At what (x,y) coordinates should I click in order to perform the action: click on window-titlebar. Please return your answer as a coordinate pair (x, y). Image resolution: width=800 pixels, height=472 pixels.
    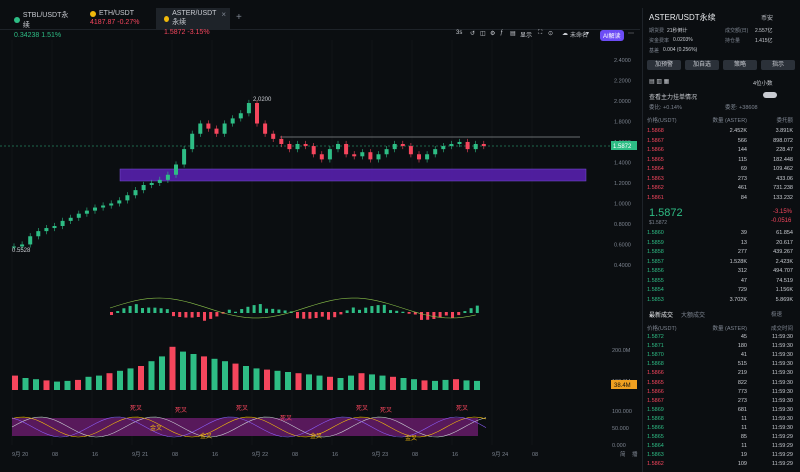
    Looking at the image, I should click on (400, 4).